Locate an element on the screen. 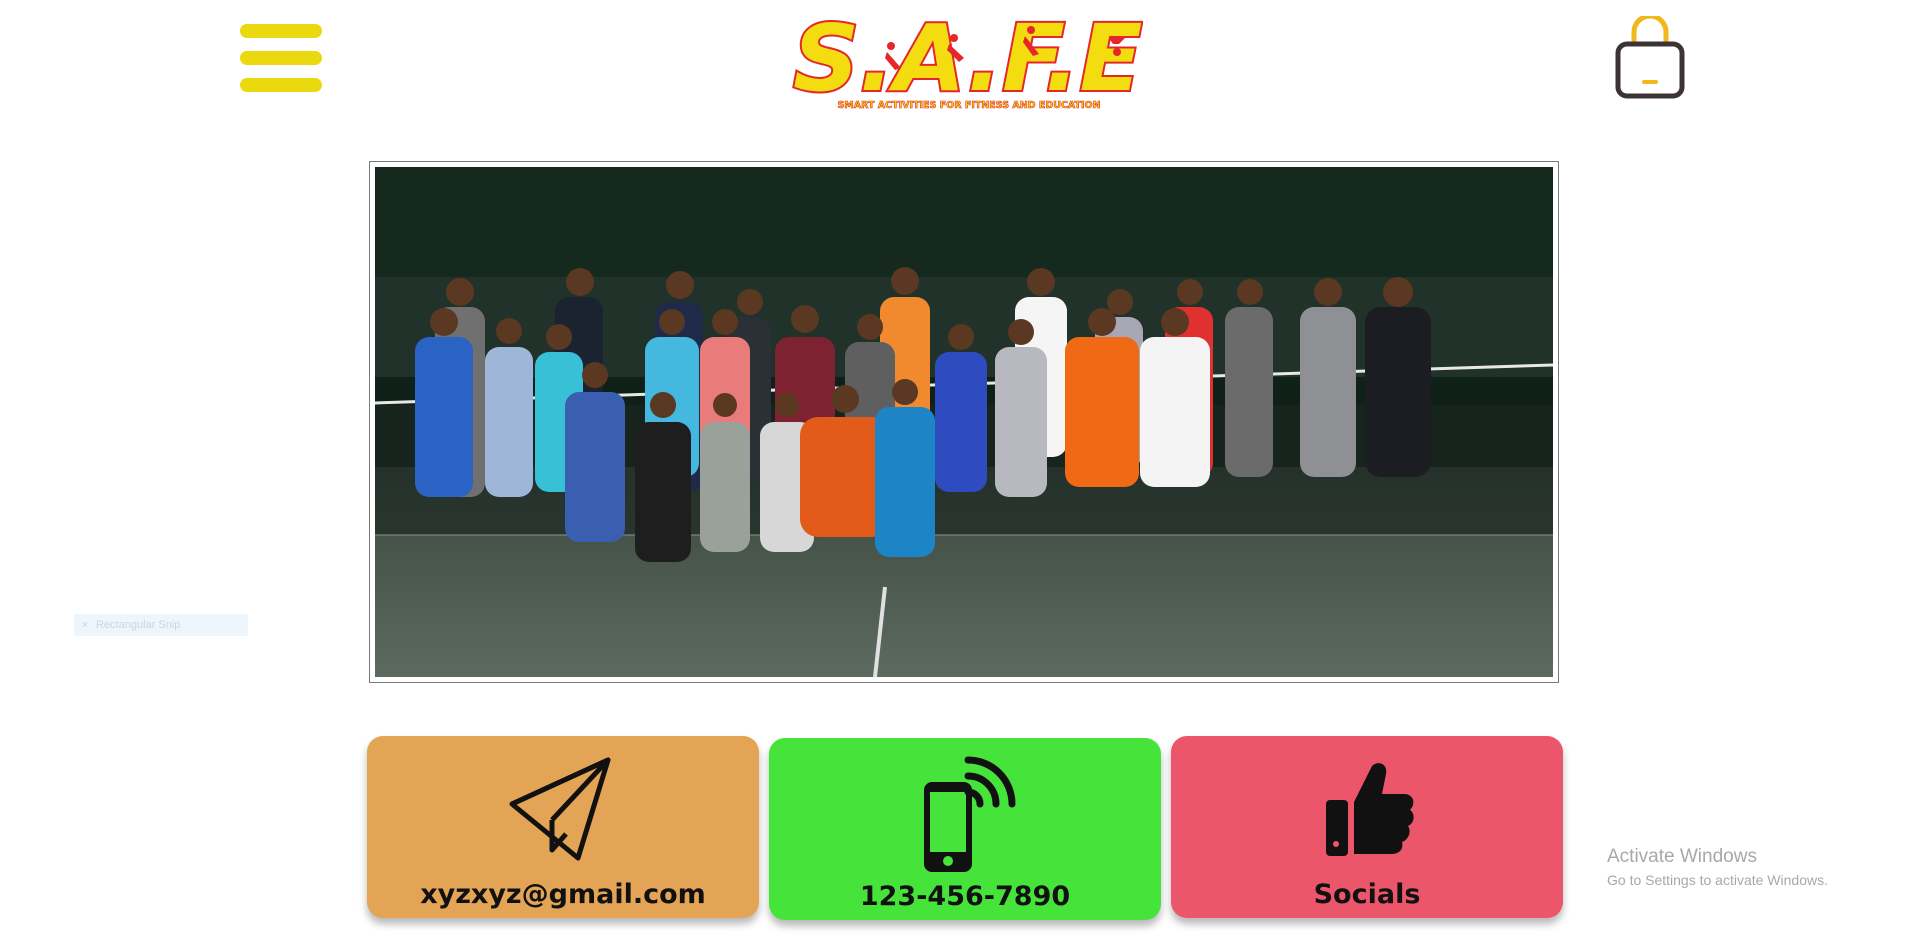 The image size is (1920, 934). activation-title: Activate Windows is located at coordinates (1682, 856).